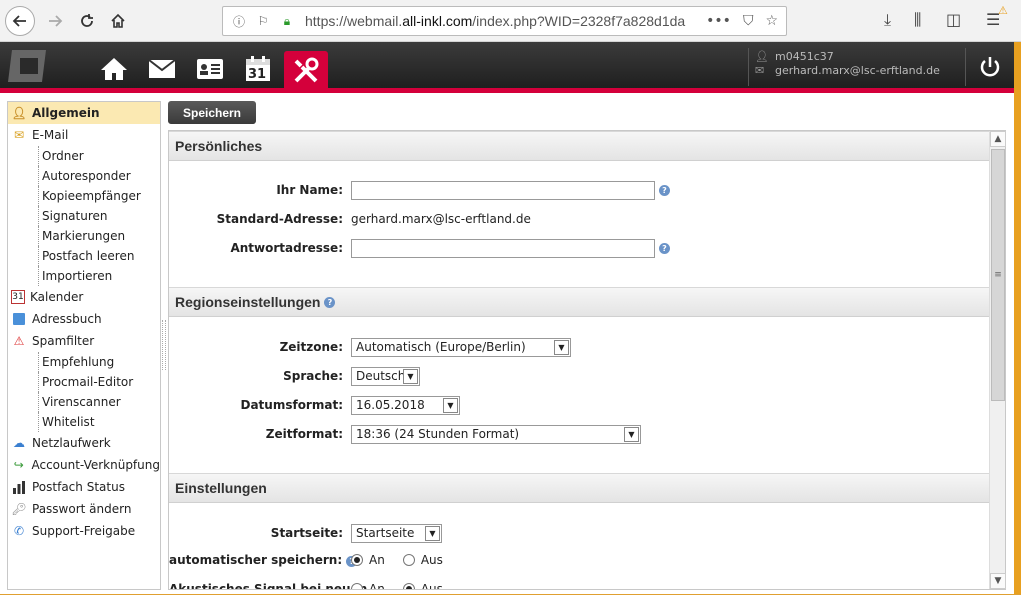  What do you see at coordinates (998, 139) in the screenshot?
I see `scroll-up-arrow-icon: ▲` at bounding box center [998, 139].